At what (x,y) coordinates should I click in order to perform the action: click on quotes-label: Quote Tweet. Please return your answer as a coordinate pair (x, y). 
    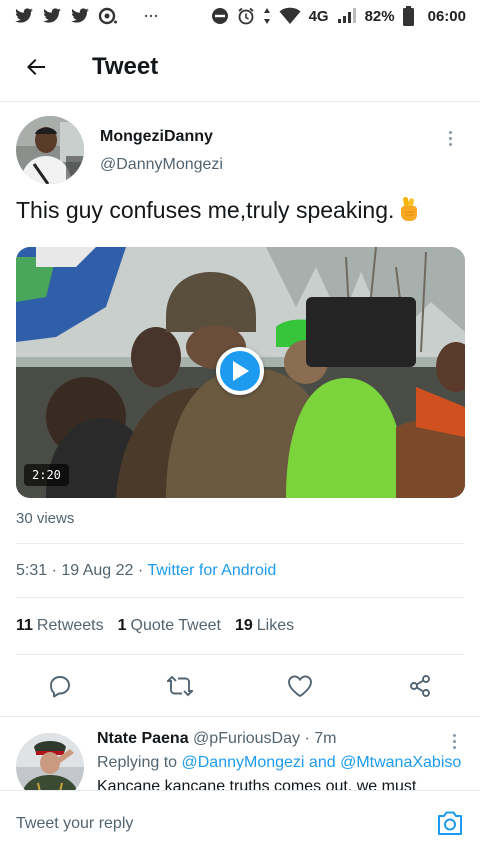
    Looking at the image, I should click on (175, 625).